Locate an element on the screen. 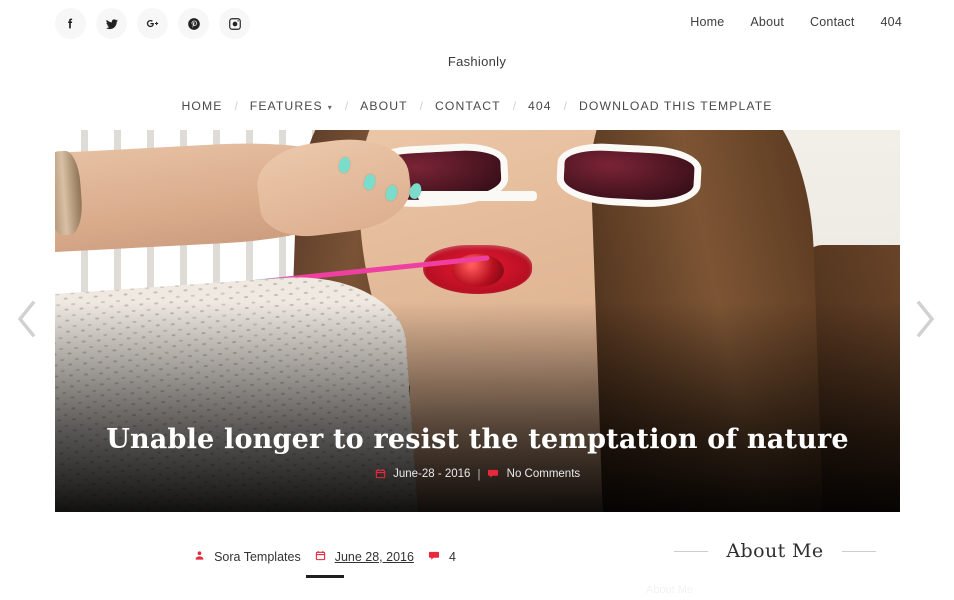  post-author: Sora Templates is located at coordinates (247, 557).